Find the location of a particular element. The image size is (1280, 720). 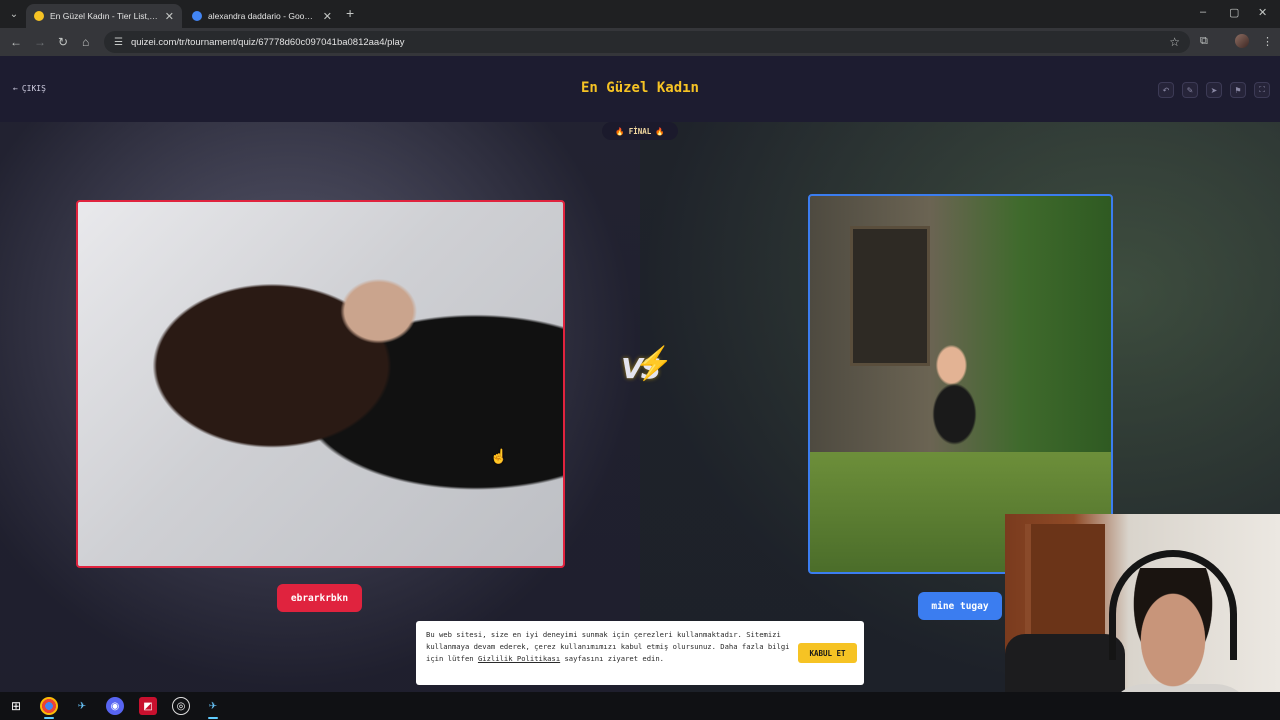

tab-title: En Güzel Kadın - Tier List, Kör S is located at coordinates (104, 16).